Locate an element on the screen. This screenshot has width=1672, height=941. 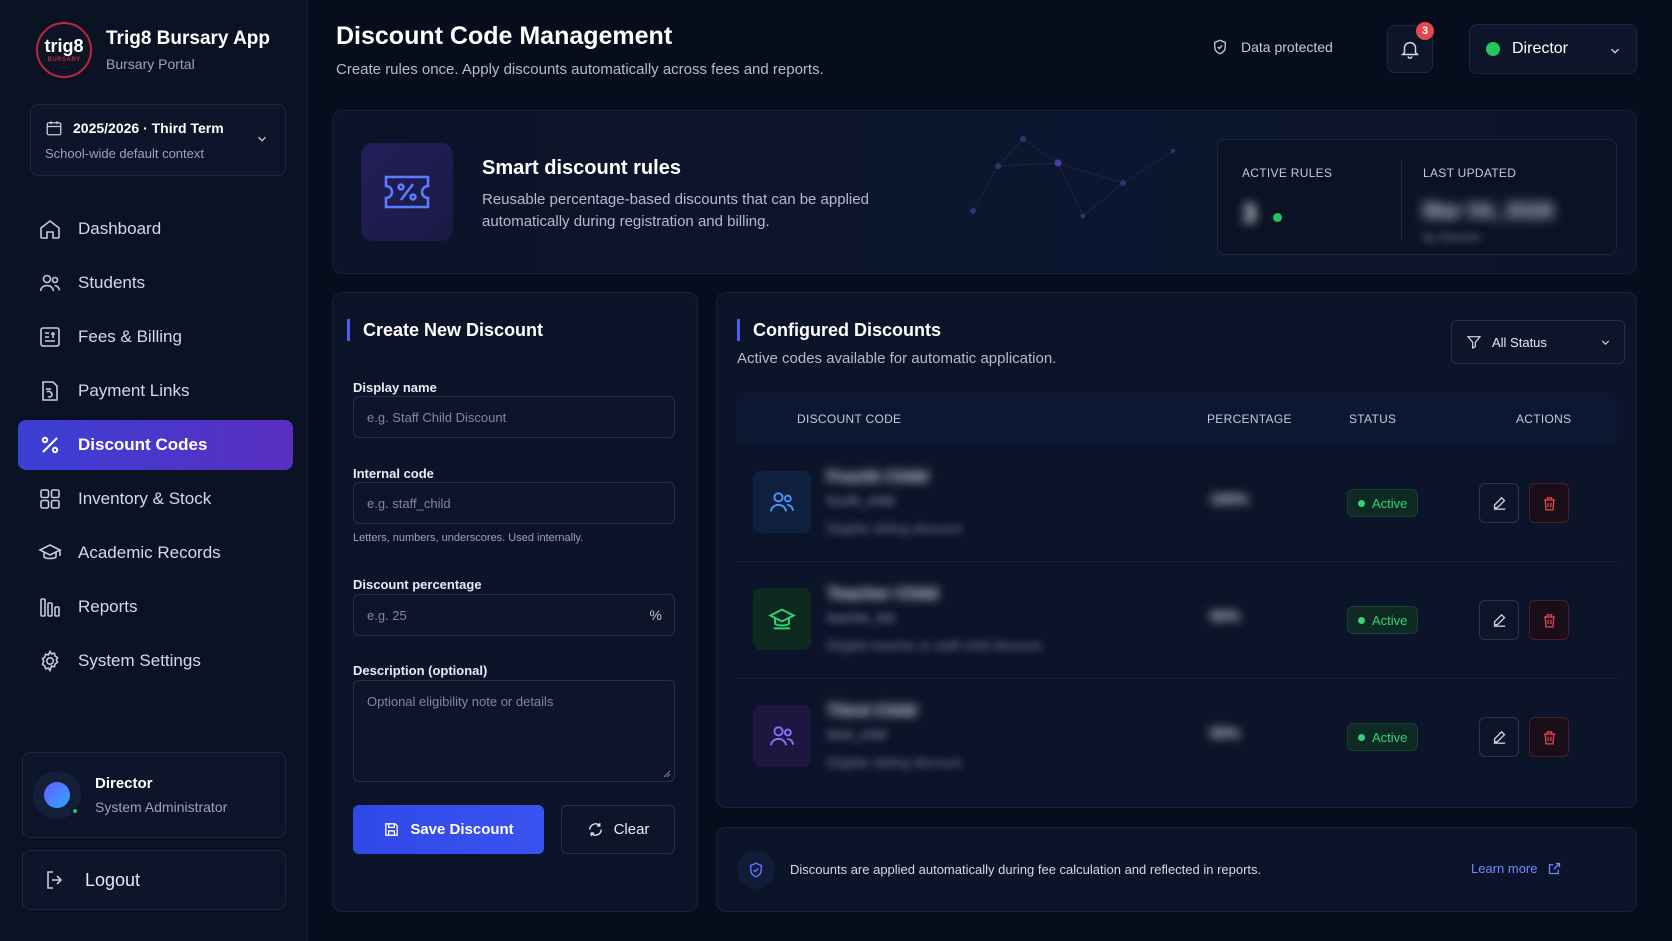
sidebar-item-reports: Reports is located at coordinates (155, 607).